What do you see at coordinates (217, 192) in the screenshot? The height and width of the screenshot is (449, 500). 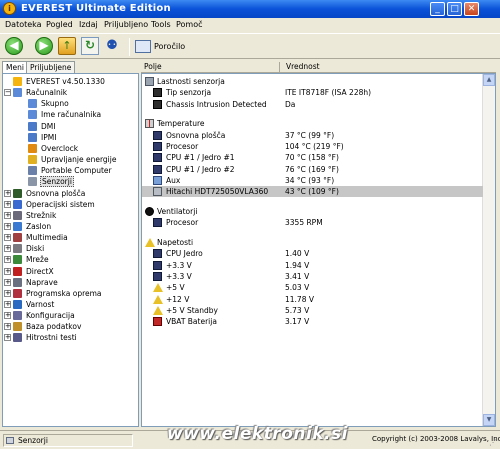 I see `sensor-field: Hitachi HDT725050VLA360` at bounding box center [217, 192].